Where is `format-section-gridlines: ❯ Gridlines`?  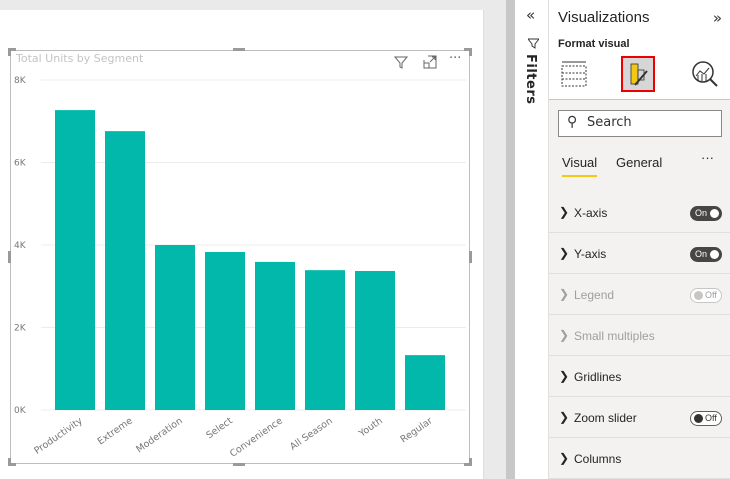 format-section-gridlines: ❯ Gridlines is located at coordinates (639, 376).